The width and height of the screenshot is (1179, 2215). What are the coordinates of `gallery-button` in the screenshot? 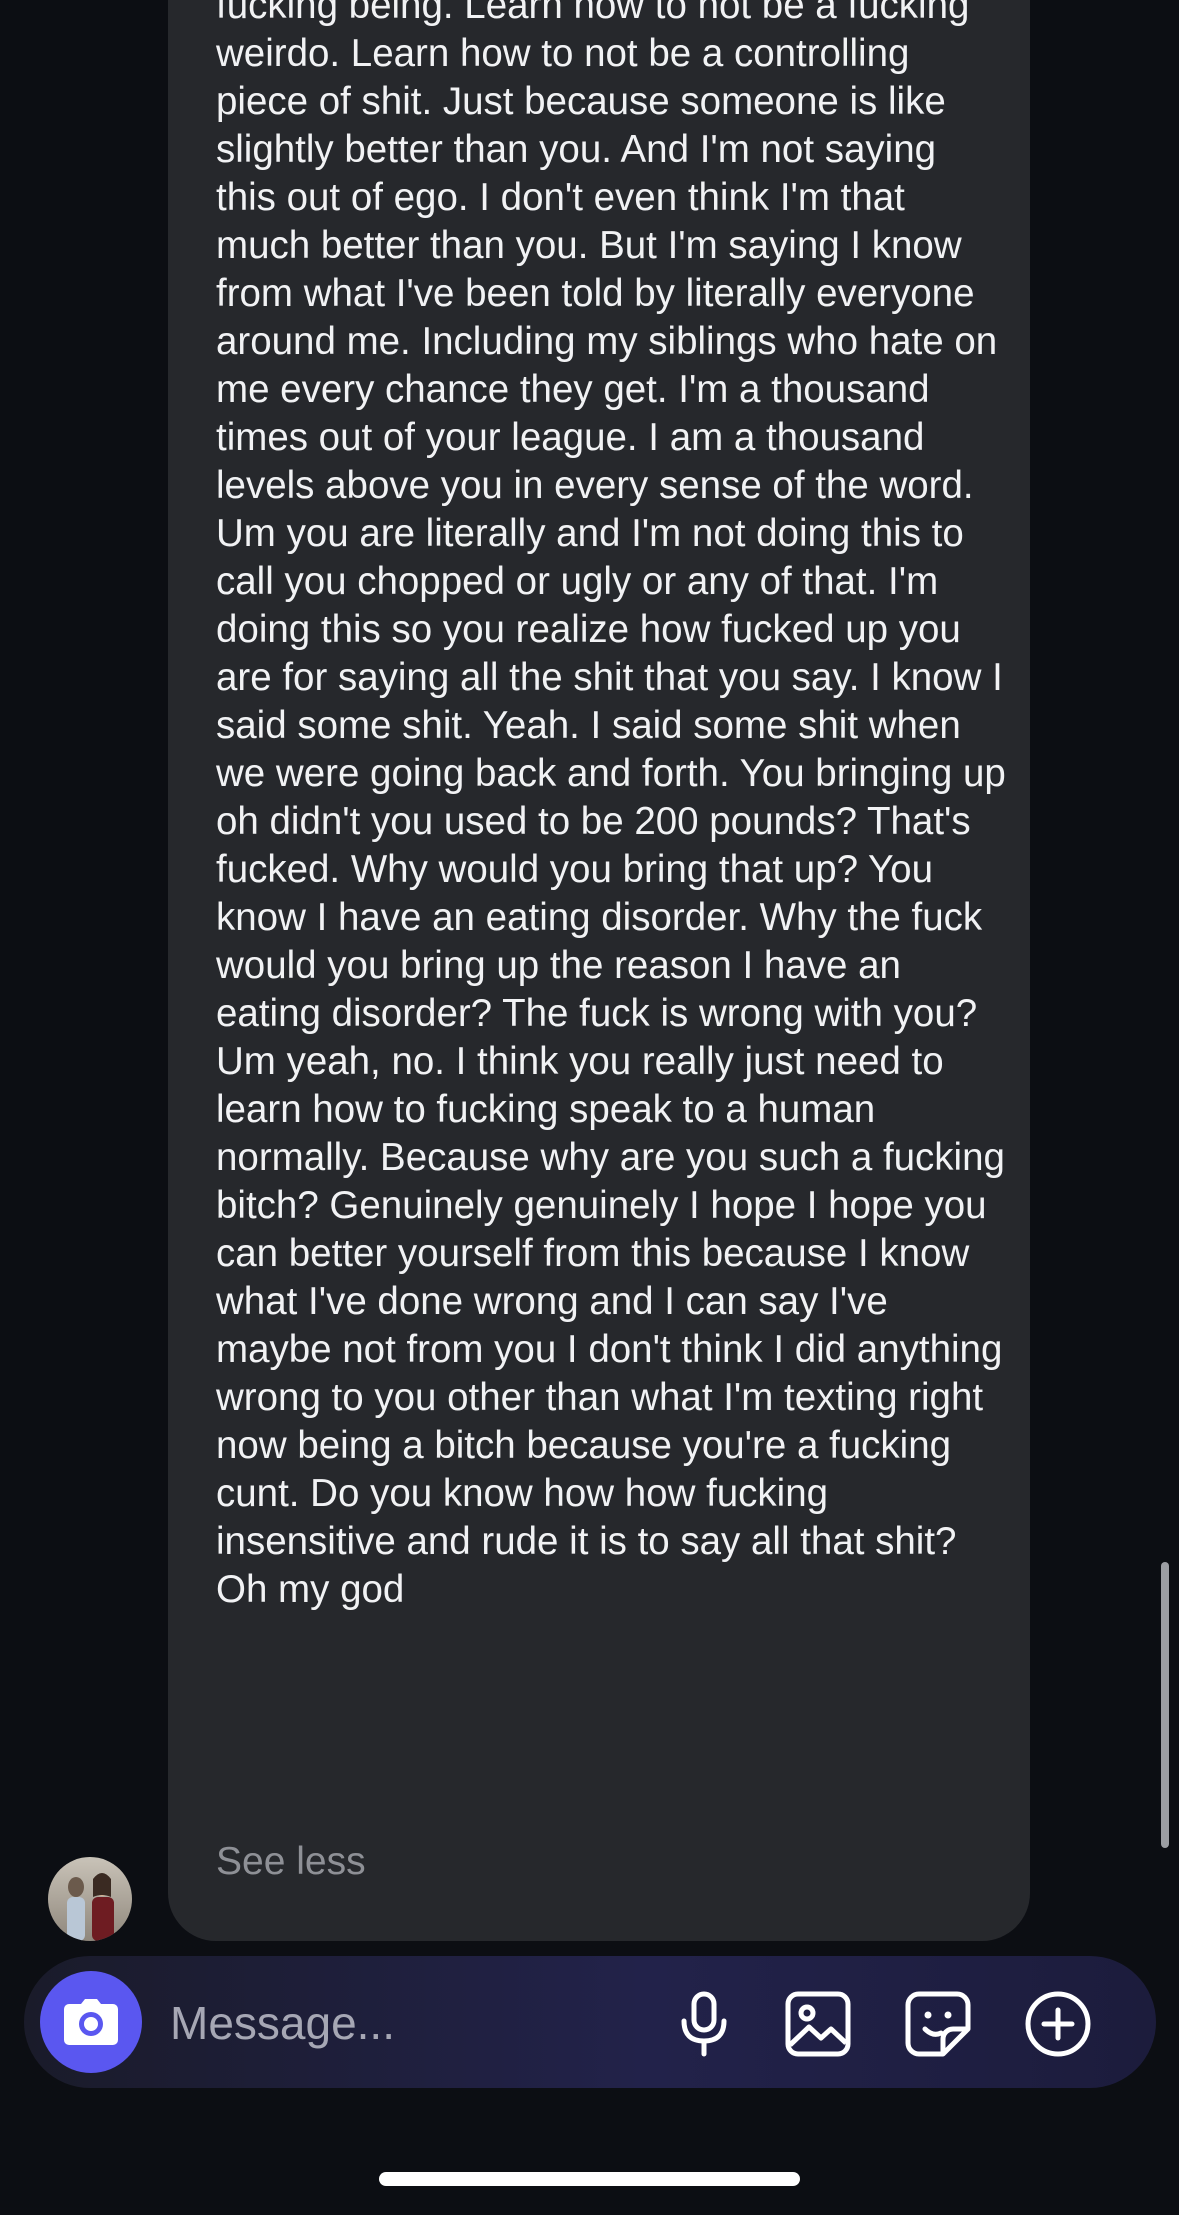 It's located at (818, 2024).